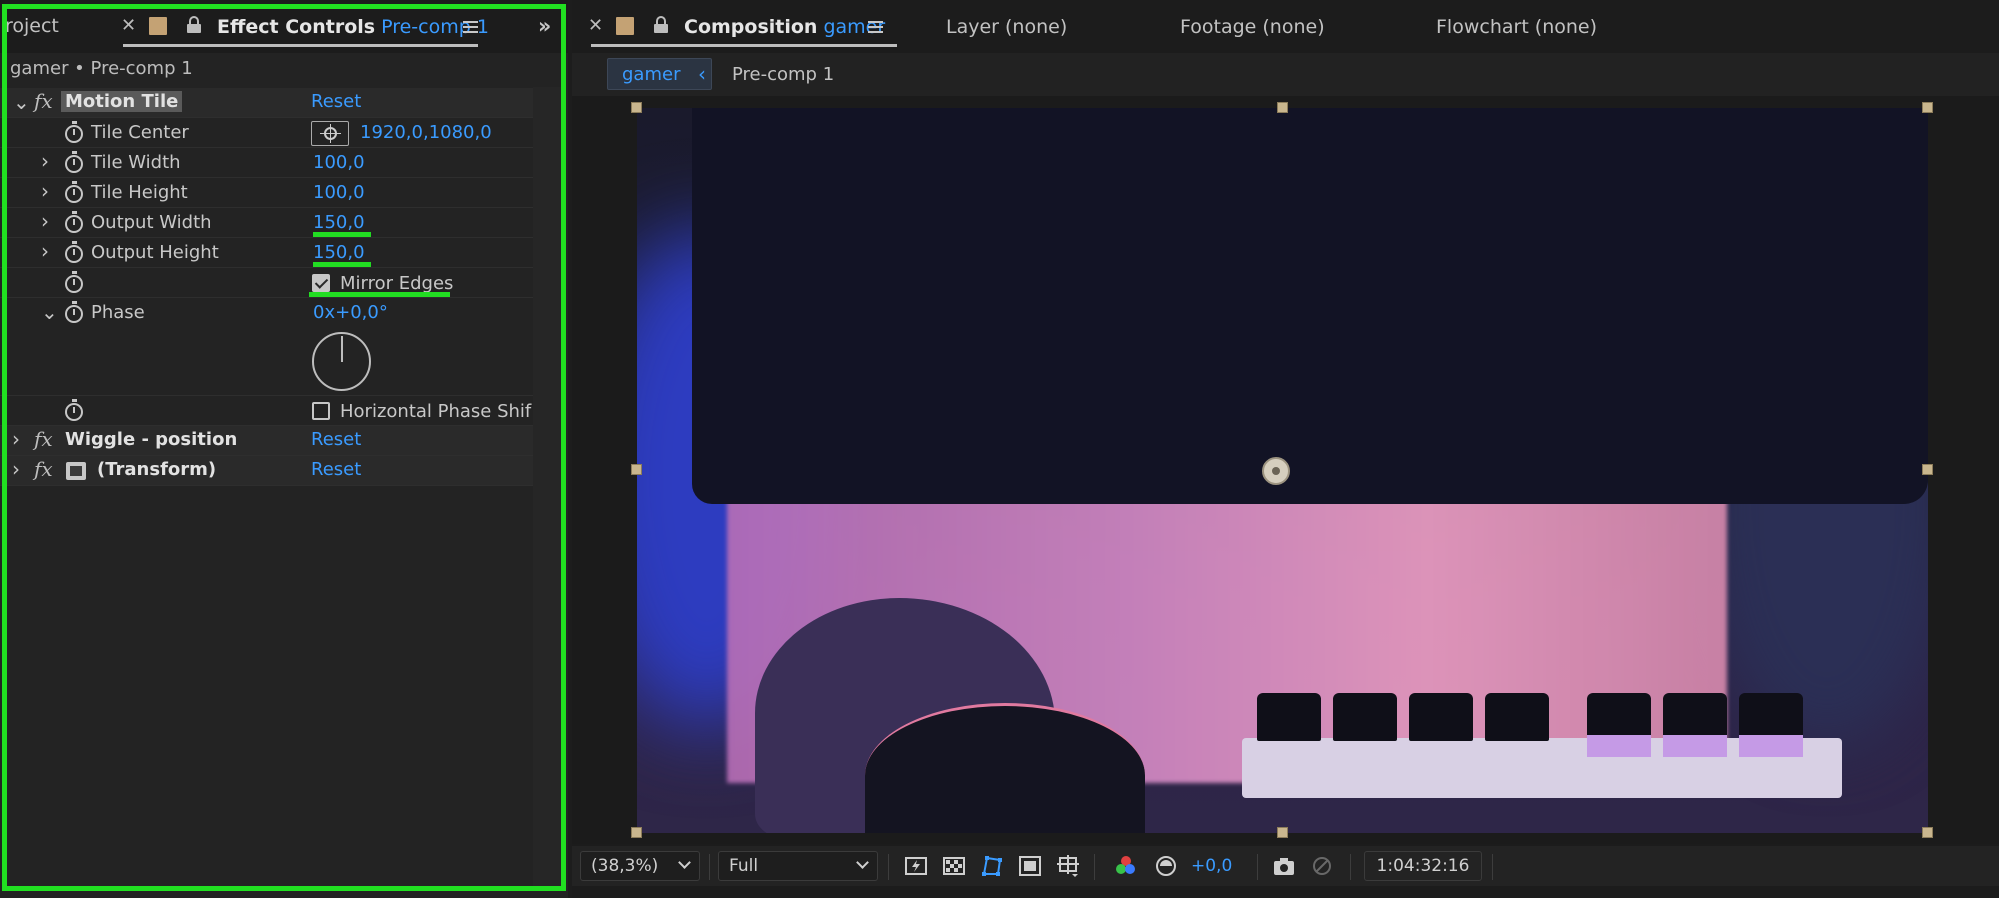 The width and height of the screenshot is (1999, 898). What do you see at coordinates (1285, 74) in the screenshot?
I see `comp-navigator-bar: gamer ‹ Pre-comp 1` at bounding box center [1285, 74].